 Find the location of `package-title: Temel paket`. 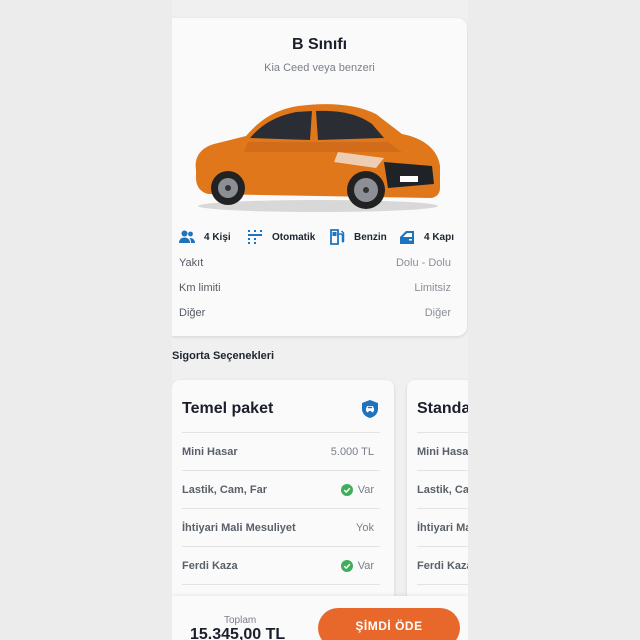

package-title: Temel paket is located at coordinates (228, 408).